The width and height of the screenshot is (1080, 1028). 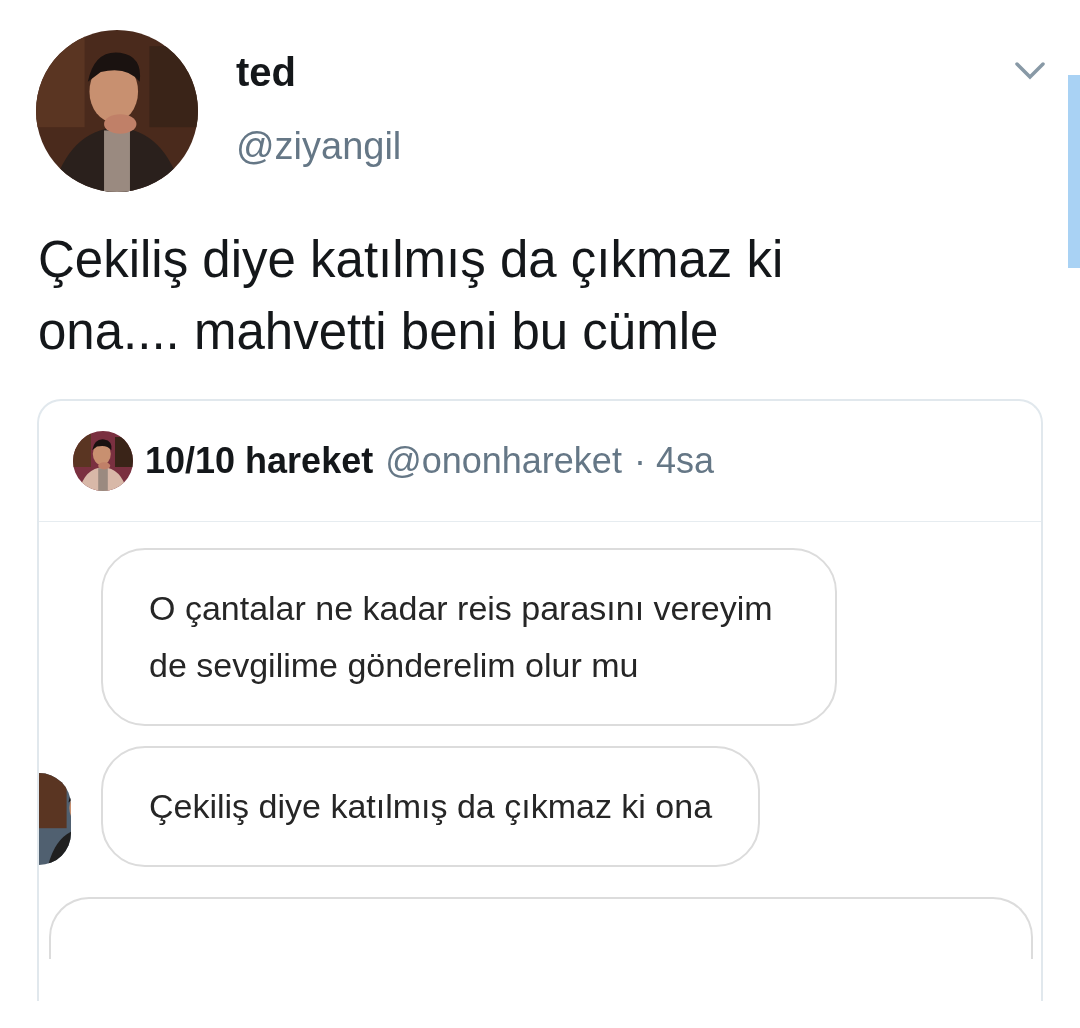 I want to click on message-bubble: Çekiliş diye katılmış da çıkmaz ki ona, so click(x=431, y=806).